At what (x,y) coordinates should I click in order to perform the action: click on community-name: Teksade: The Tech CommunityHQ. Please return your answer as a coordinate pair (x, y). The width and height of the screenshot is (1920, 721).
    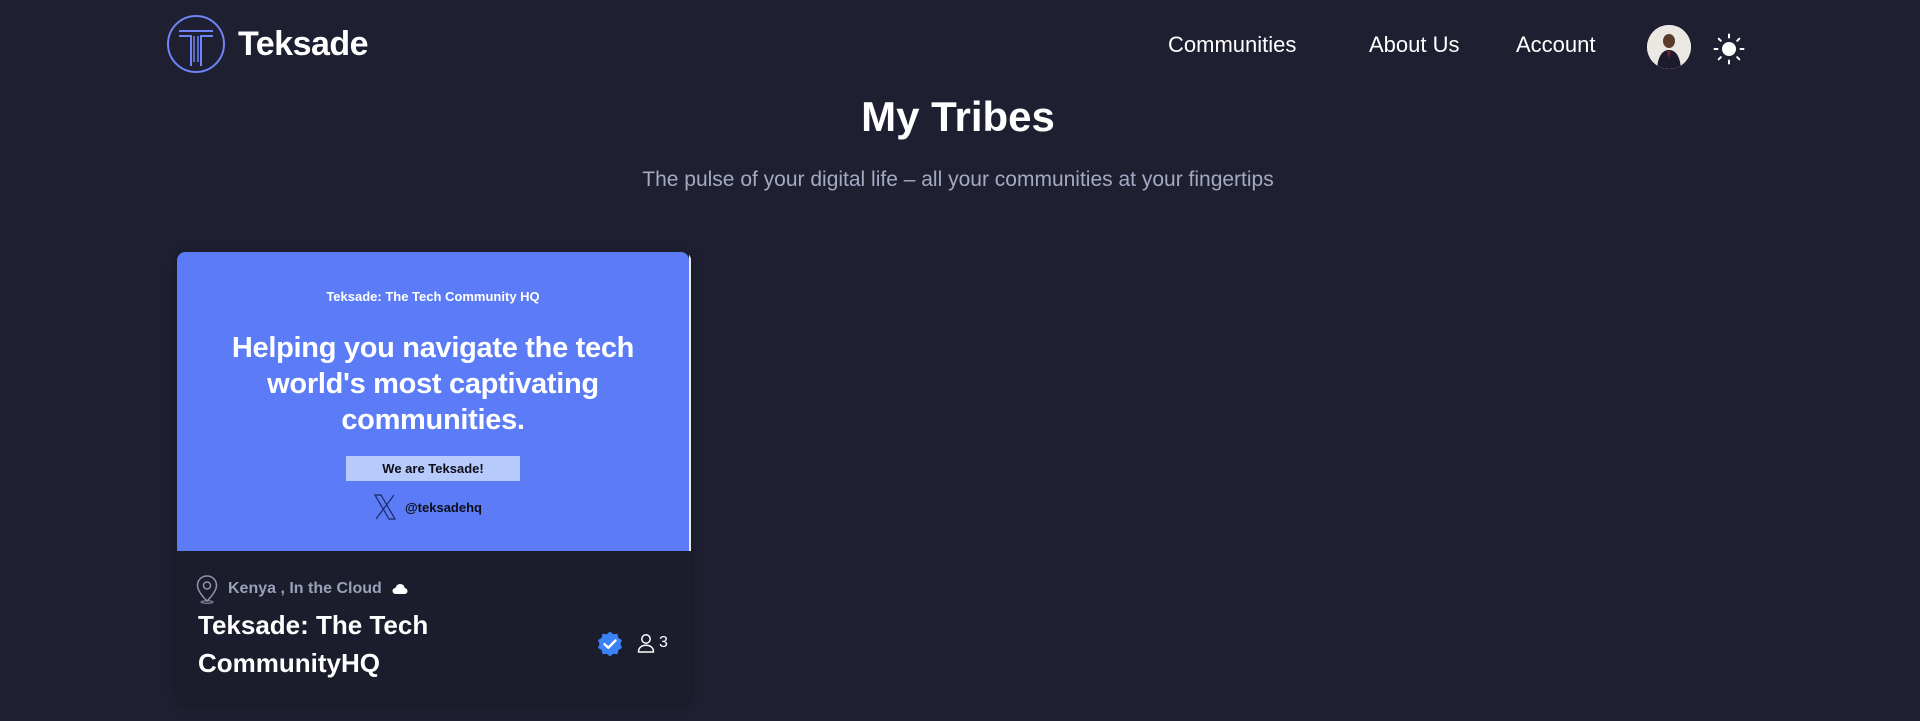
    Looking at the image, I should click on (378, 644).